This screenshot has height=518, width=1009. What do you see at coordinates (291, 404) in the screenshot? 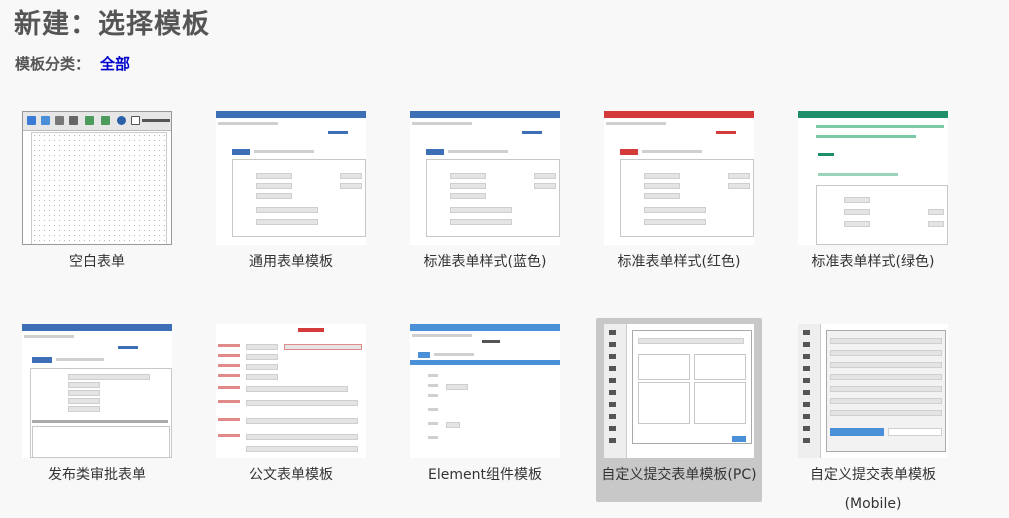
I see `template-card-official-document: 公文表单模板` at bounding box center [291, 404].